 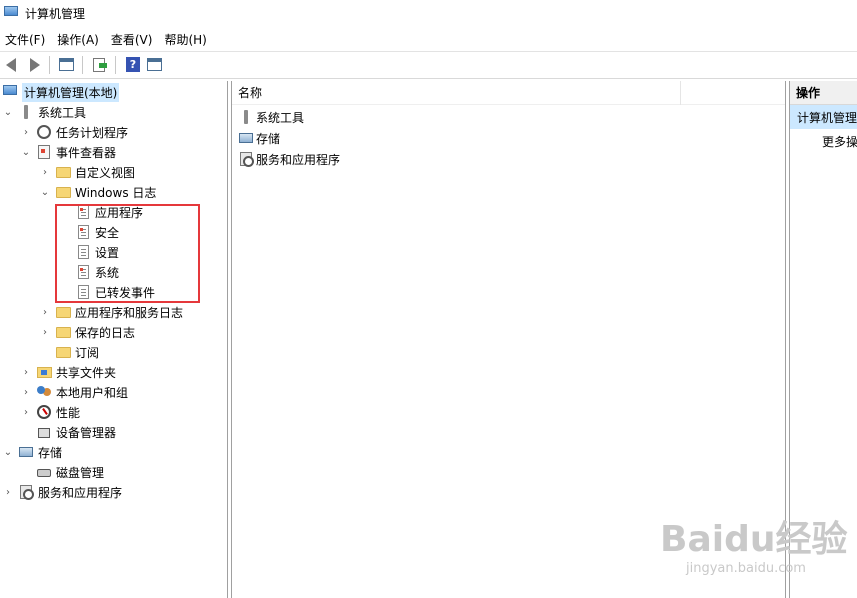 I want to click on menu-help: 帮助(H), so click(x=186, y=39).